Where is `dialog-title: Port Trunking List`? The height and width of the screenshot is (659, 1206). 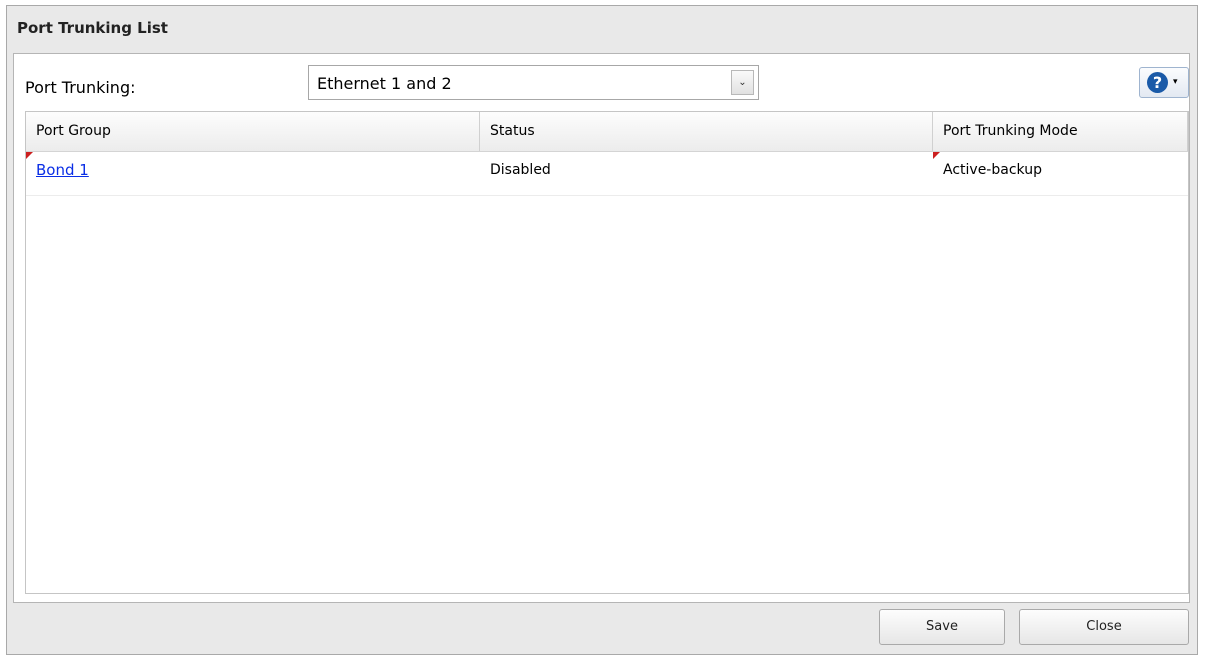 dialog-title: Port Trunking List is located at coordinates (92, 28).